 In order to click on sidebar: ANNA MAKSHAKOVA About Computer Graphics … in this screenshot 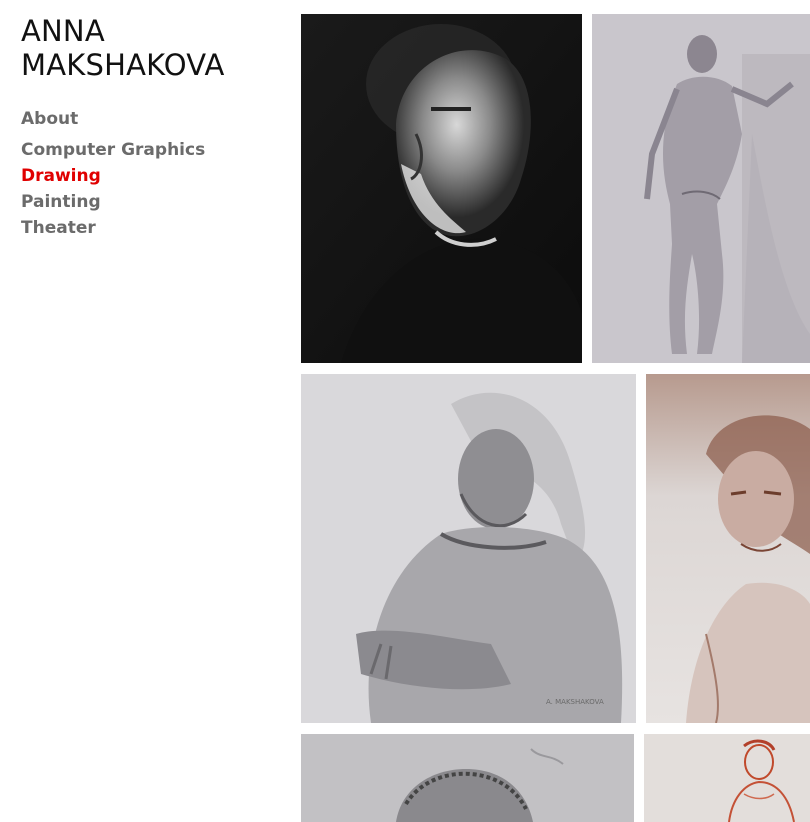, I will do `click(156, 127)`.